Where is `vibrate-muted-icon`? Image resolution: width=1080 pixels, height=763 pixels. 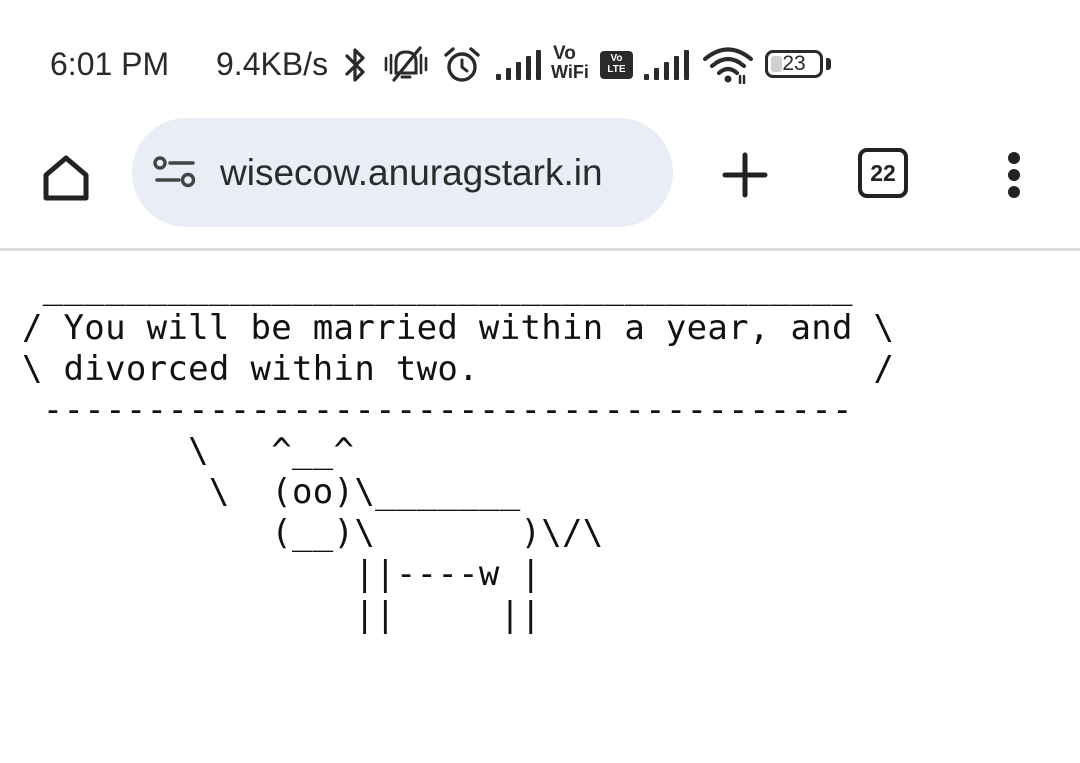
vibrate-muted-icon is located at coordinates (406, 64).